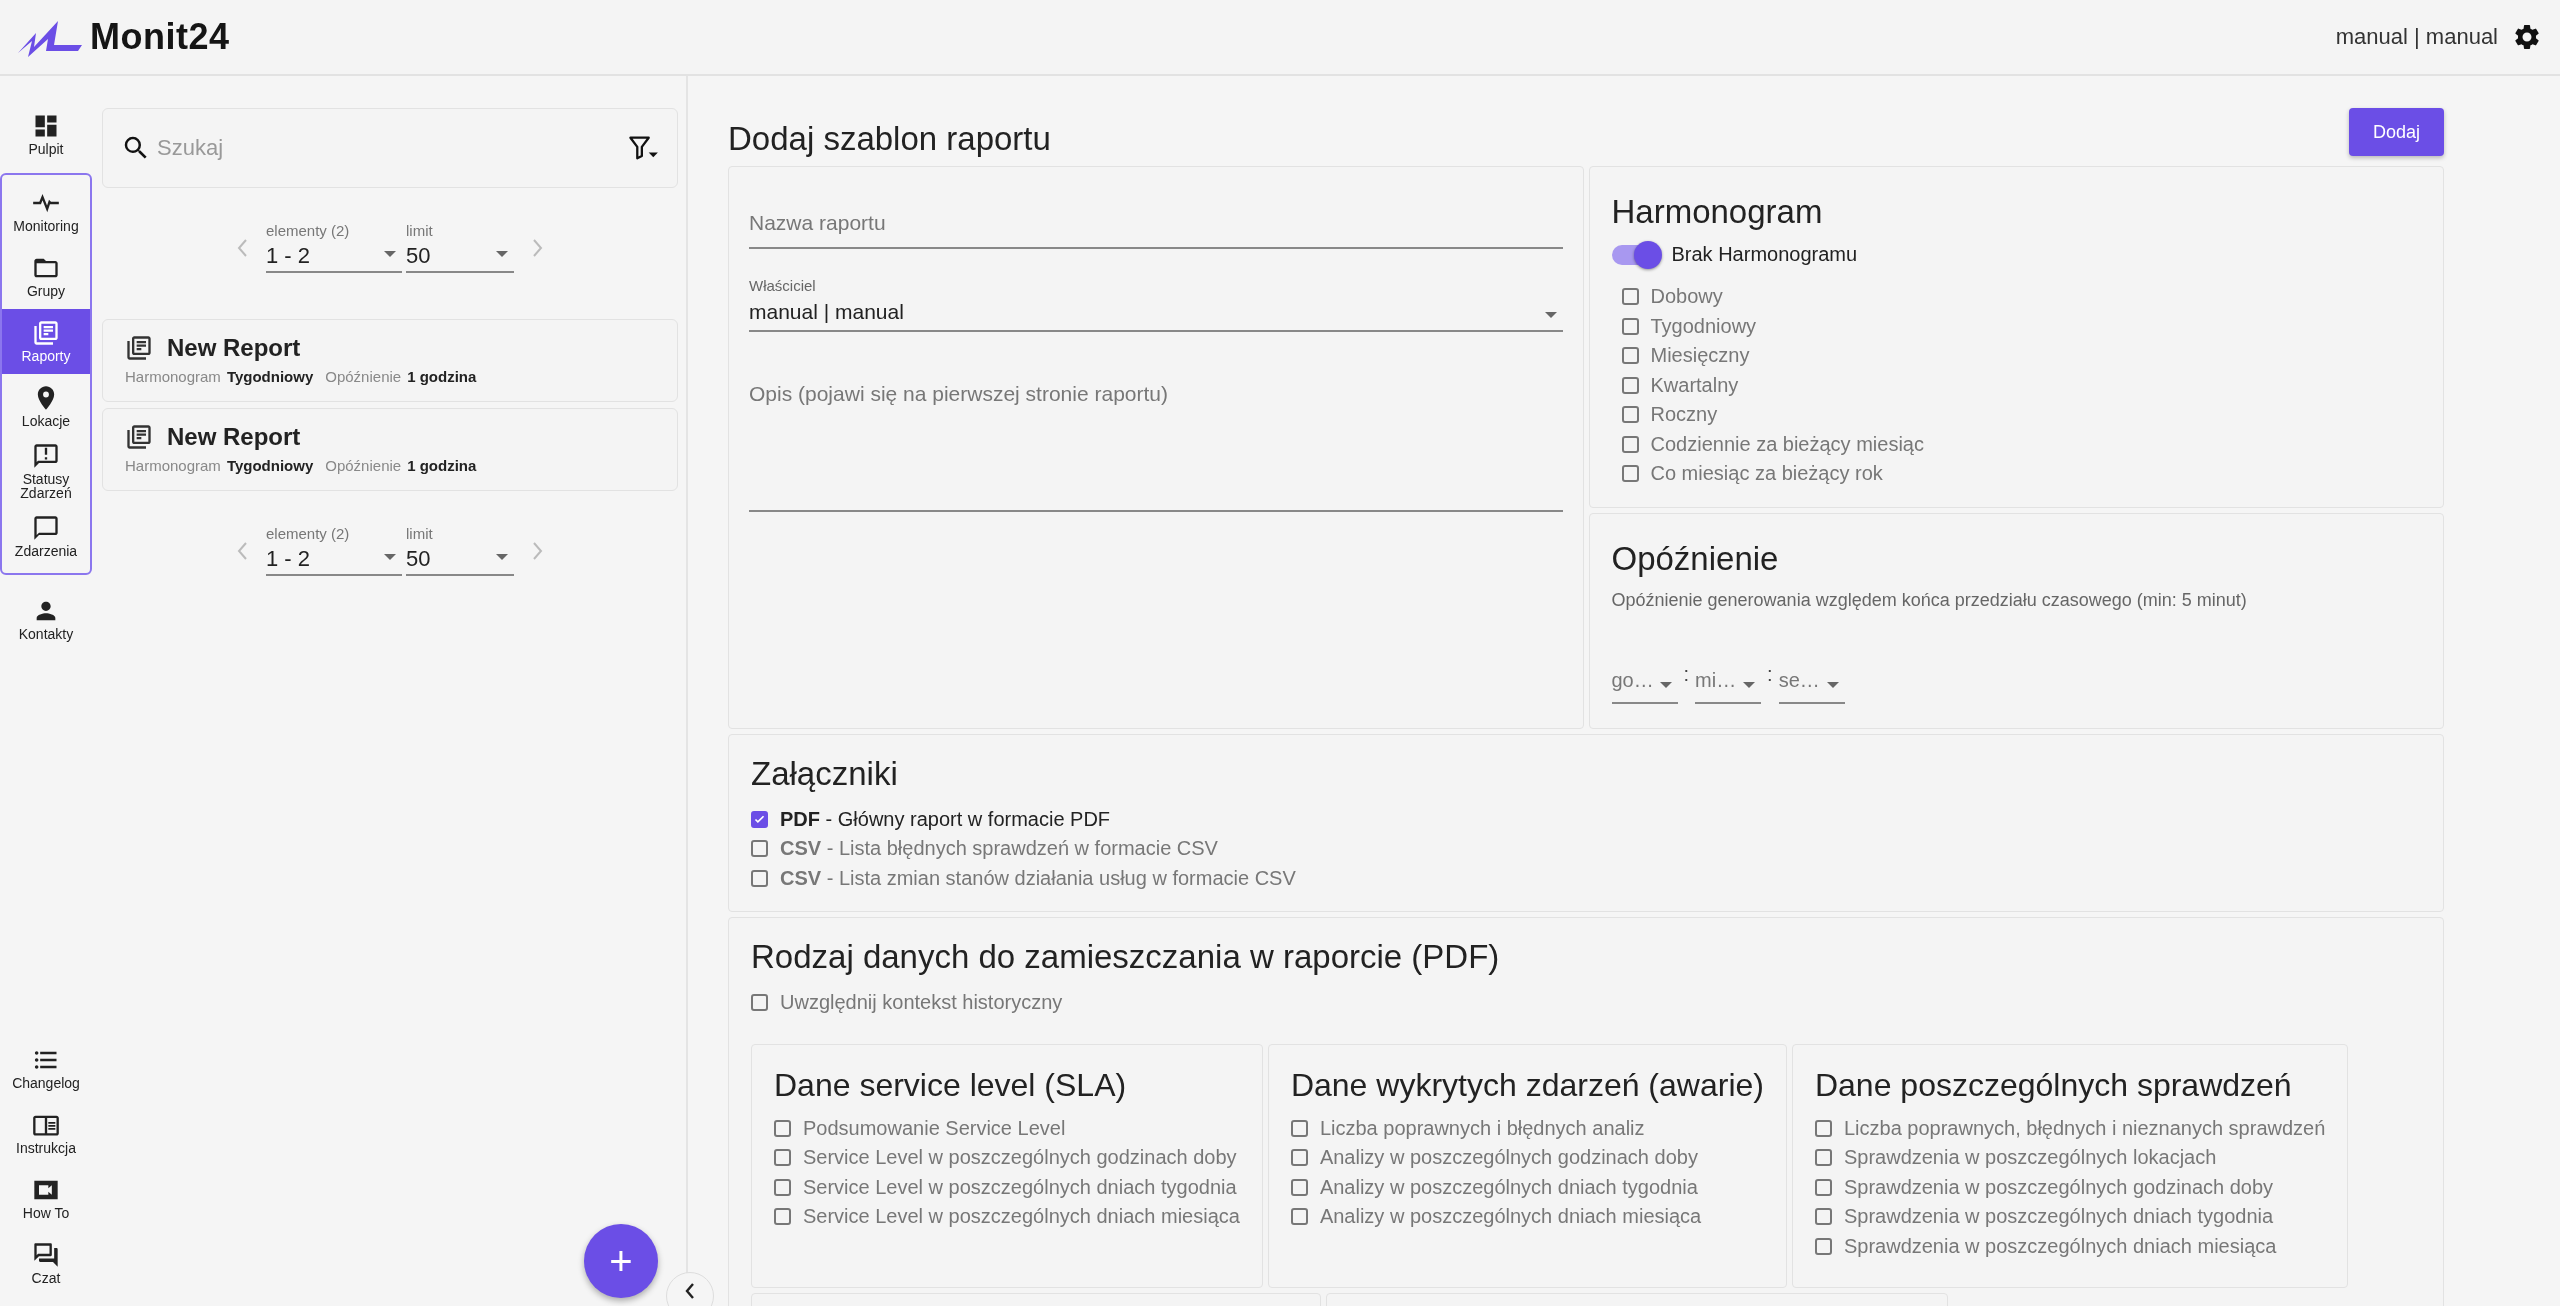 This screenshot has height=1306, width=2560. I want to click on search-field: Szukaj, so click(389, 148).